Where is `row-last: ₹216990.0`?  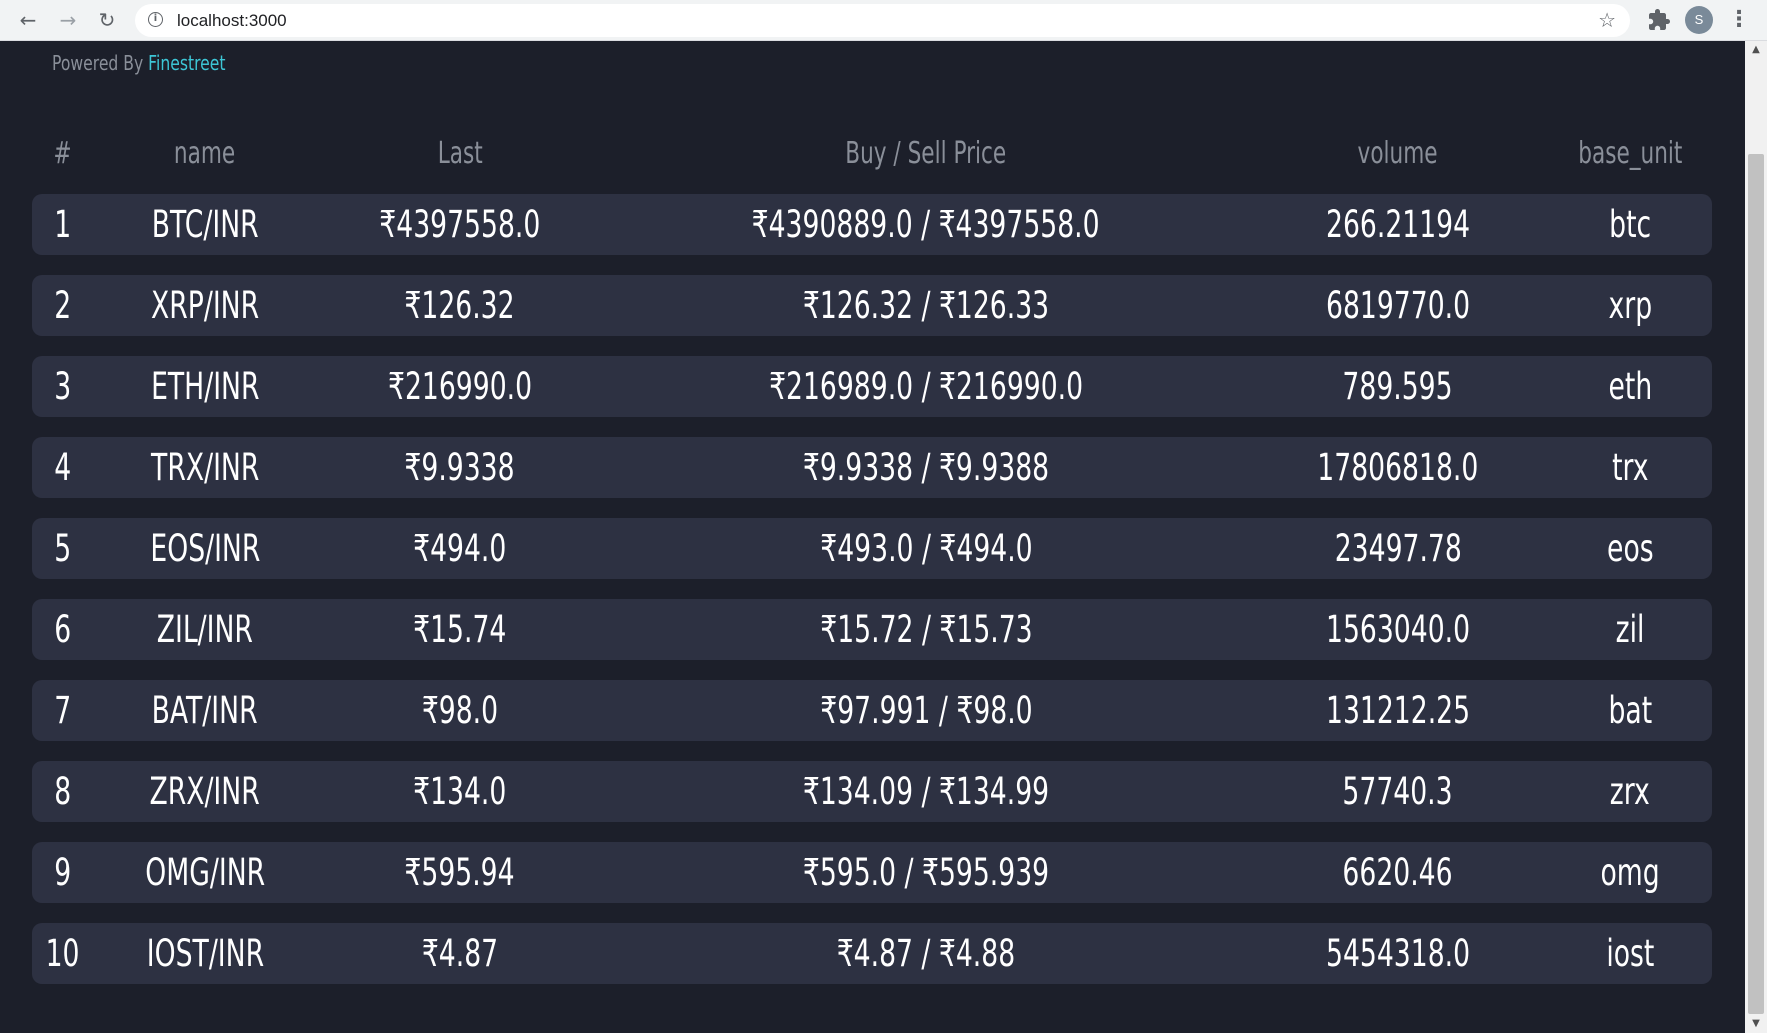 row-last: ₹216990.0 is located at coordinates (460, 386).